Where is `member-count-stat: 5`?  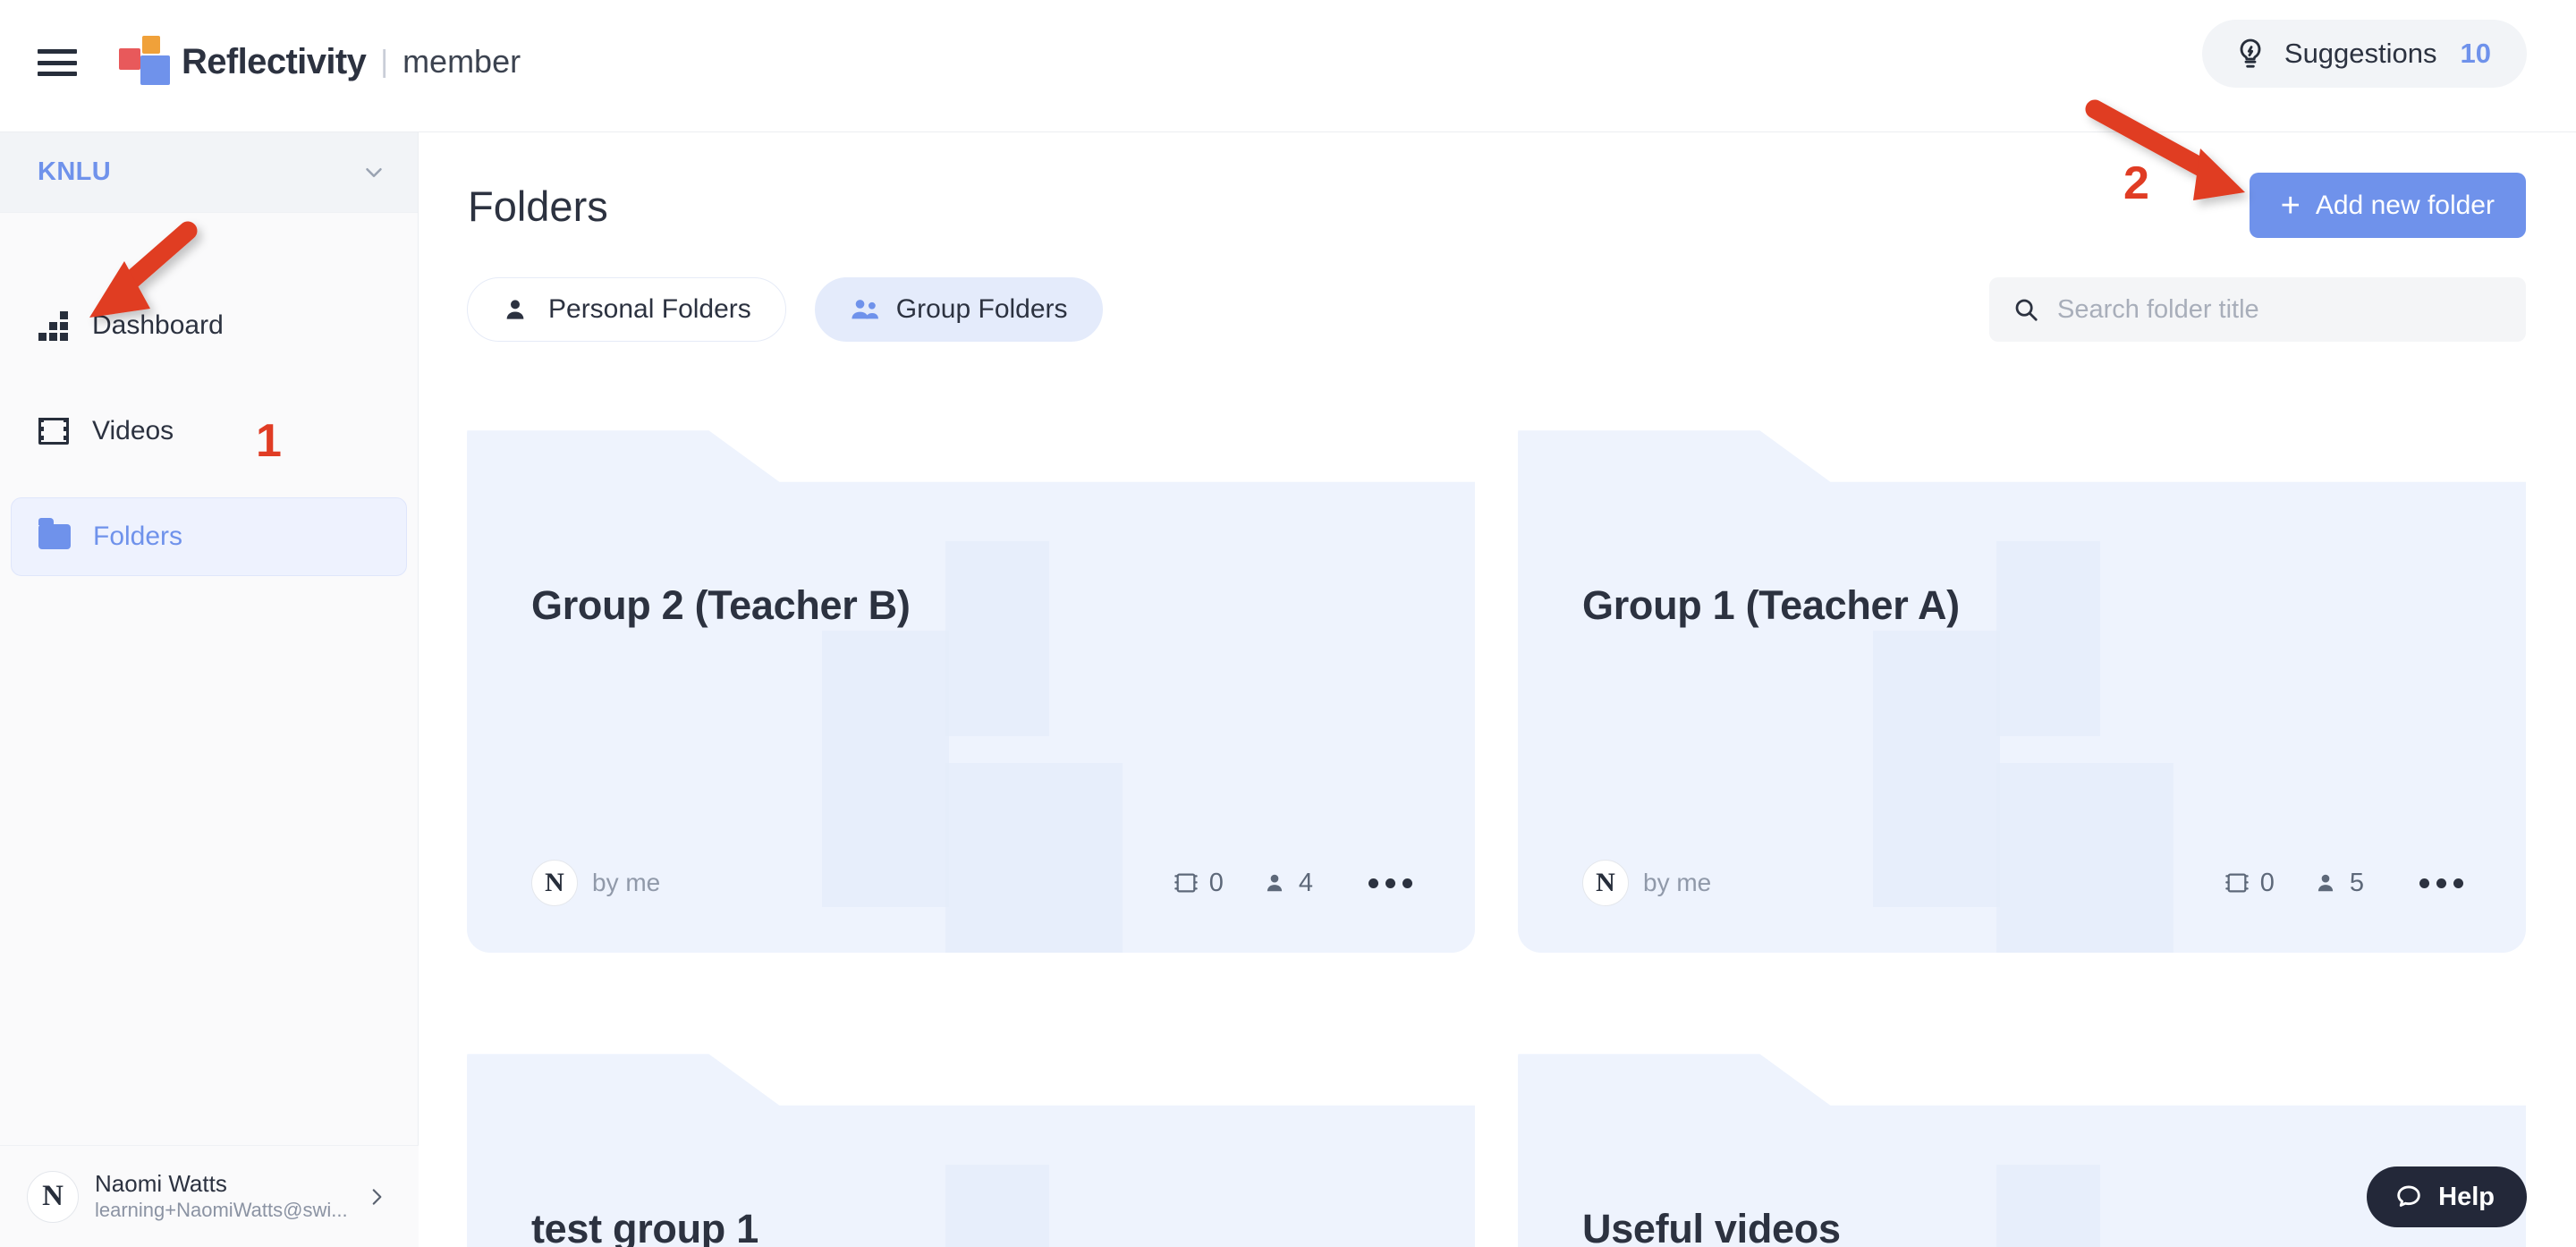
member-count-stat: 5 is located at coordinates (2339, 883).